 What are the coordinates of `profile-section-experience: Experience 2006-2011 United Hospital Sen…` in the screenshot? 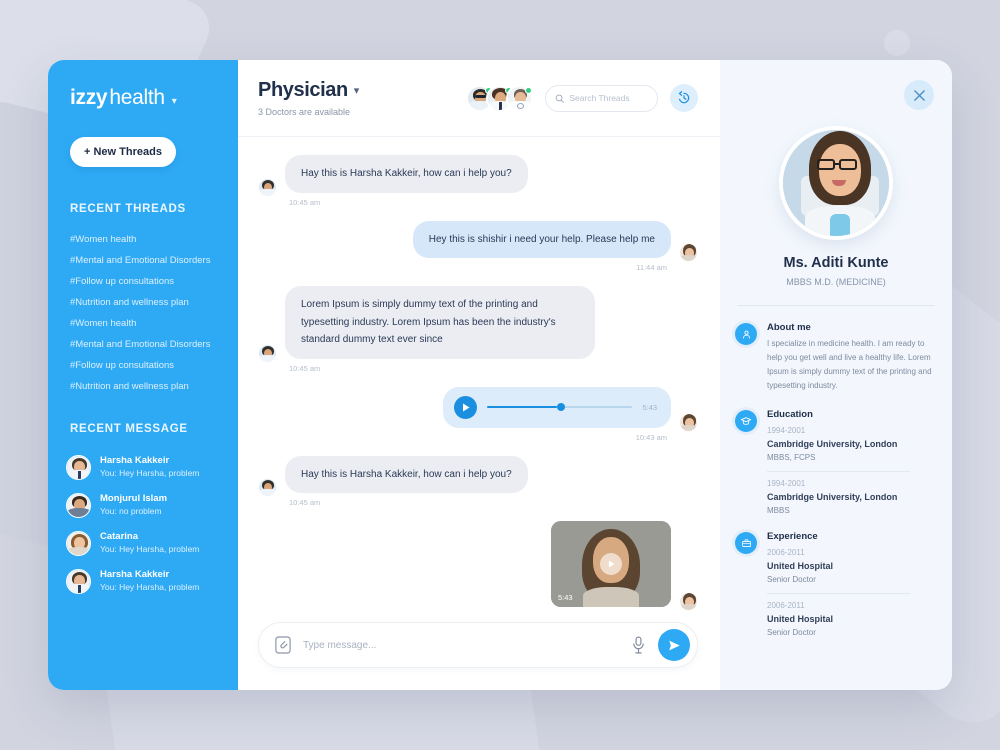 It's located at (836, 576).